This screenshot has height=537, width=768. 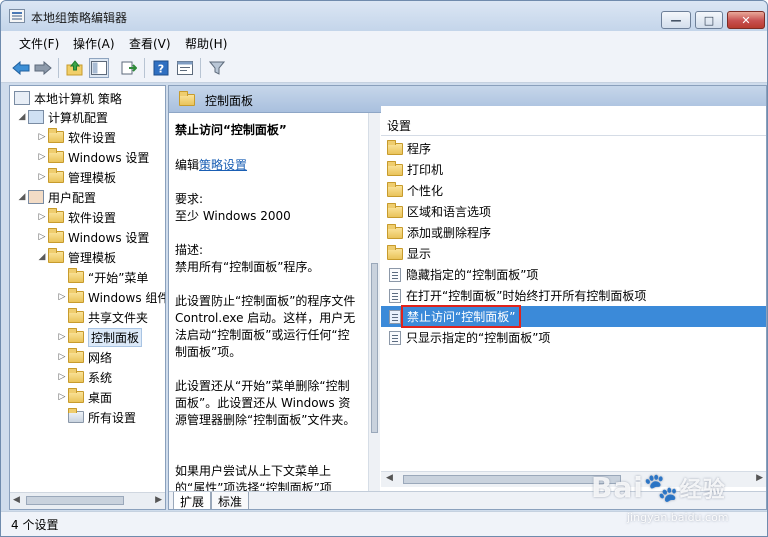 What do you see at coordinates (84, 397) in the screenshot?
I see `tree-node-desktop: ▷ 桌面` at bounding box center [84, 397].